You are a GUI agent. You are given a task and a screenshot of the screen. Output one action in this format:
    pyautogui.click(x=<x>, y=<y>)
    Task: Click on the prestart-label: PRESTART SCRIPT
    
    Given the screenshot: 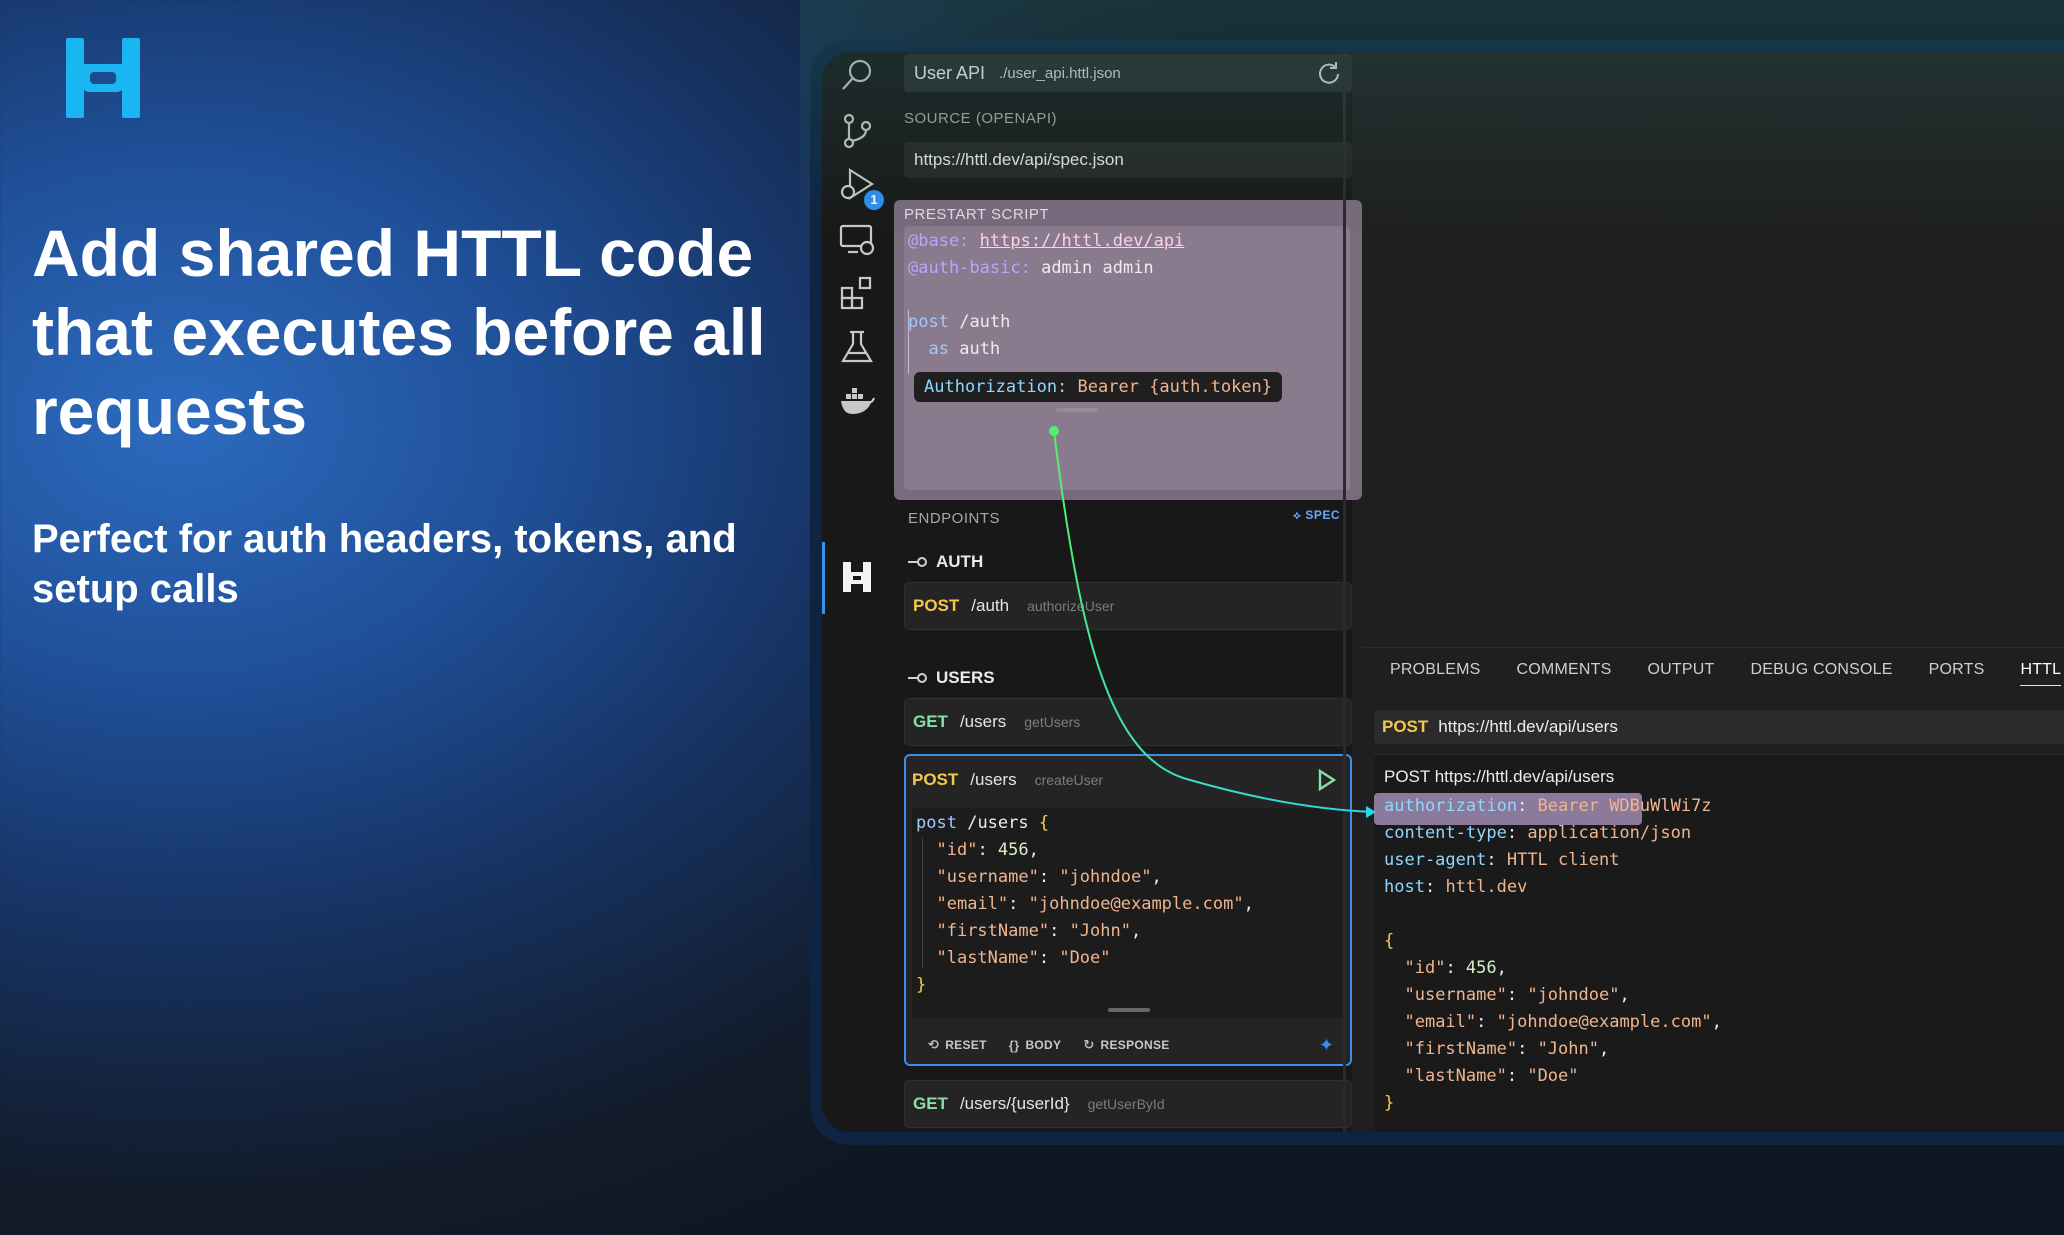 What is the action you would take?
    pyautogui.click(x=977, y=214)
    